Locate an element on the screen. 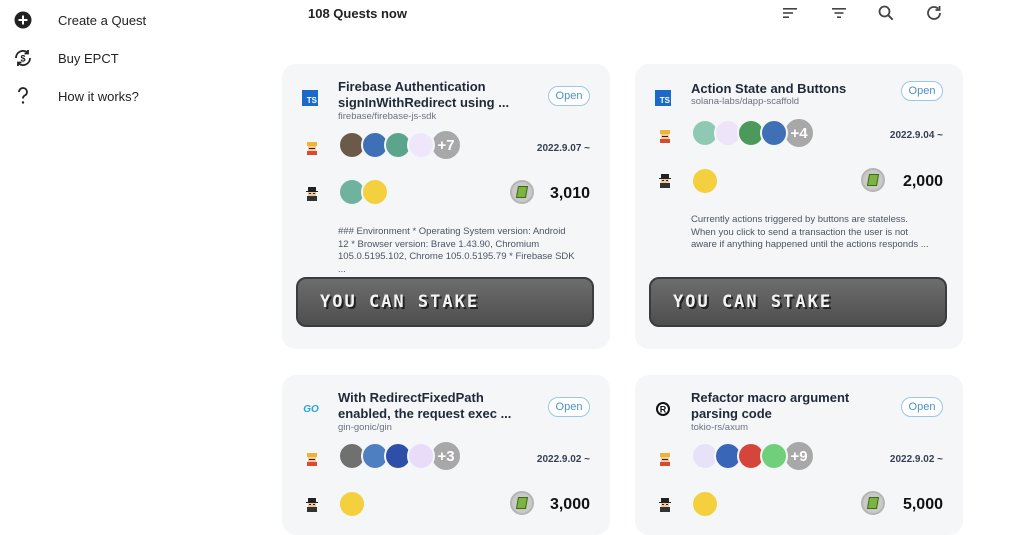 This screenshot has width=1024, height=535. svg-text: R is located at coordinates (663, 410).